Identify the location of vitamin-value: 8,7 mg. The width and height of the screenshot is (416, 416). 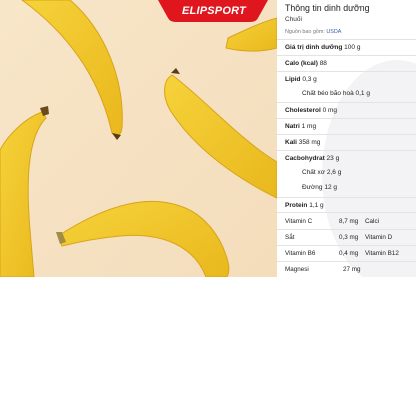
(349, 221).